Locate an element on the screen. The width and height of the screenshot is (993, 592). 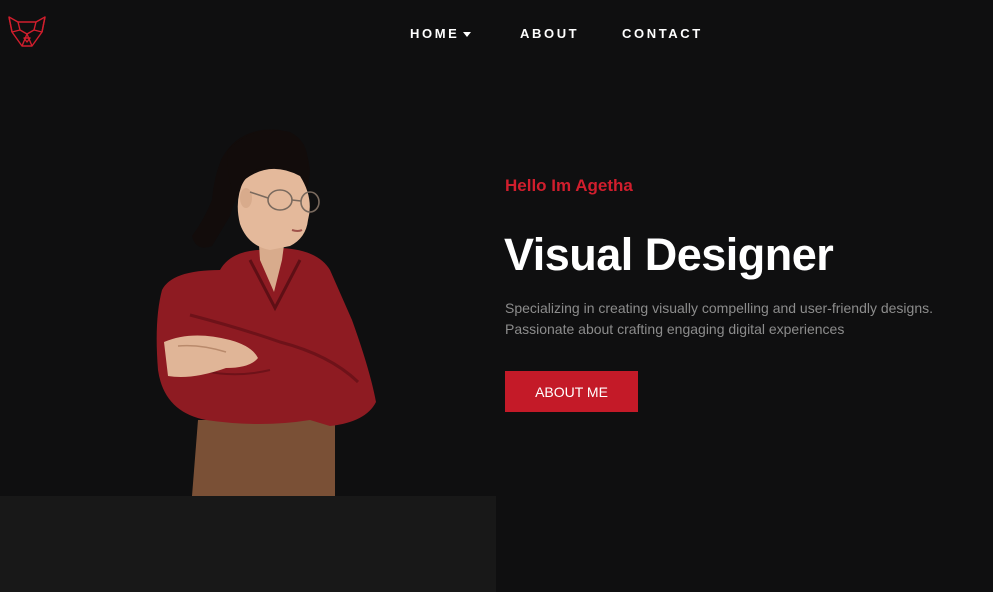
about-me-button: ABOUT ME is located at coordinates (571, 391).